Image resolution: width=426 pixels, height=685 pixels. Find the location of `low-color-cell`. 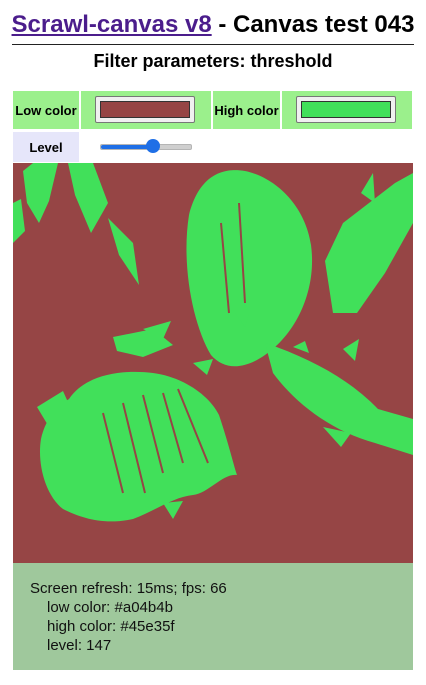

low-color-cell is located at coordinates (146, 110).